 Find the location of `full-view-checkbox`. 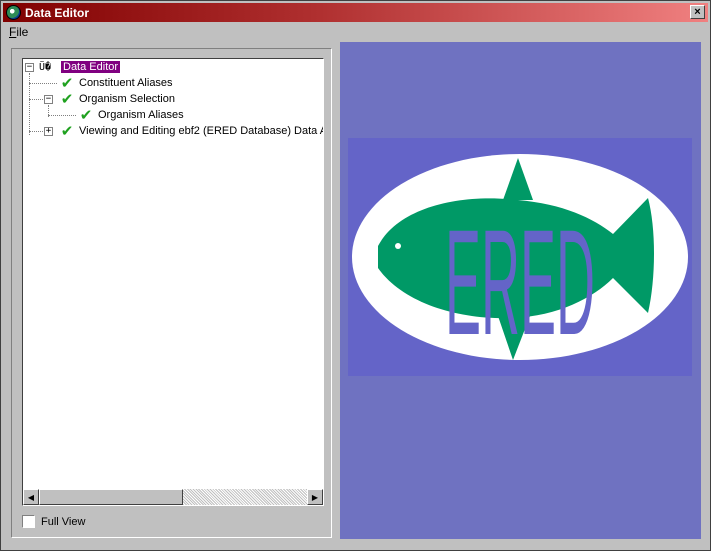

full-view-checkbox is located at coordinates (28, 521).